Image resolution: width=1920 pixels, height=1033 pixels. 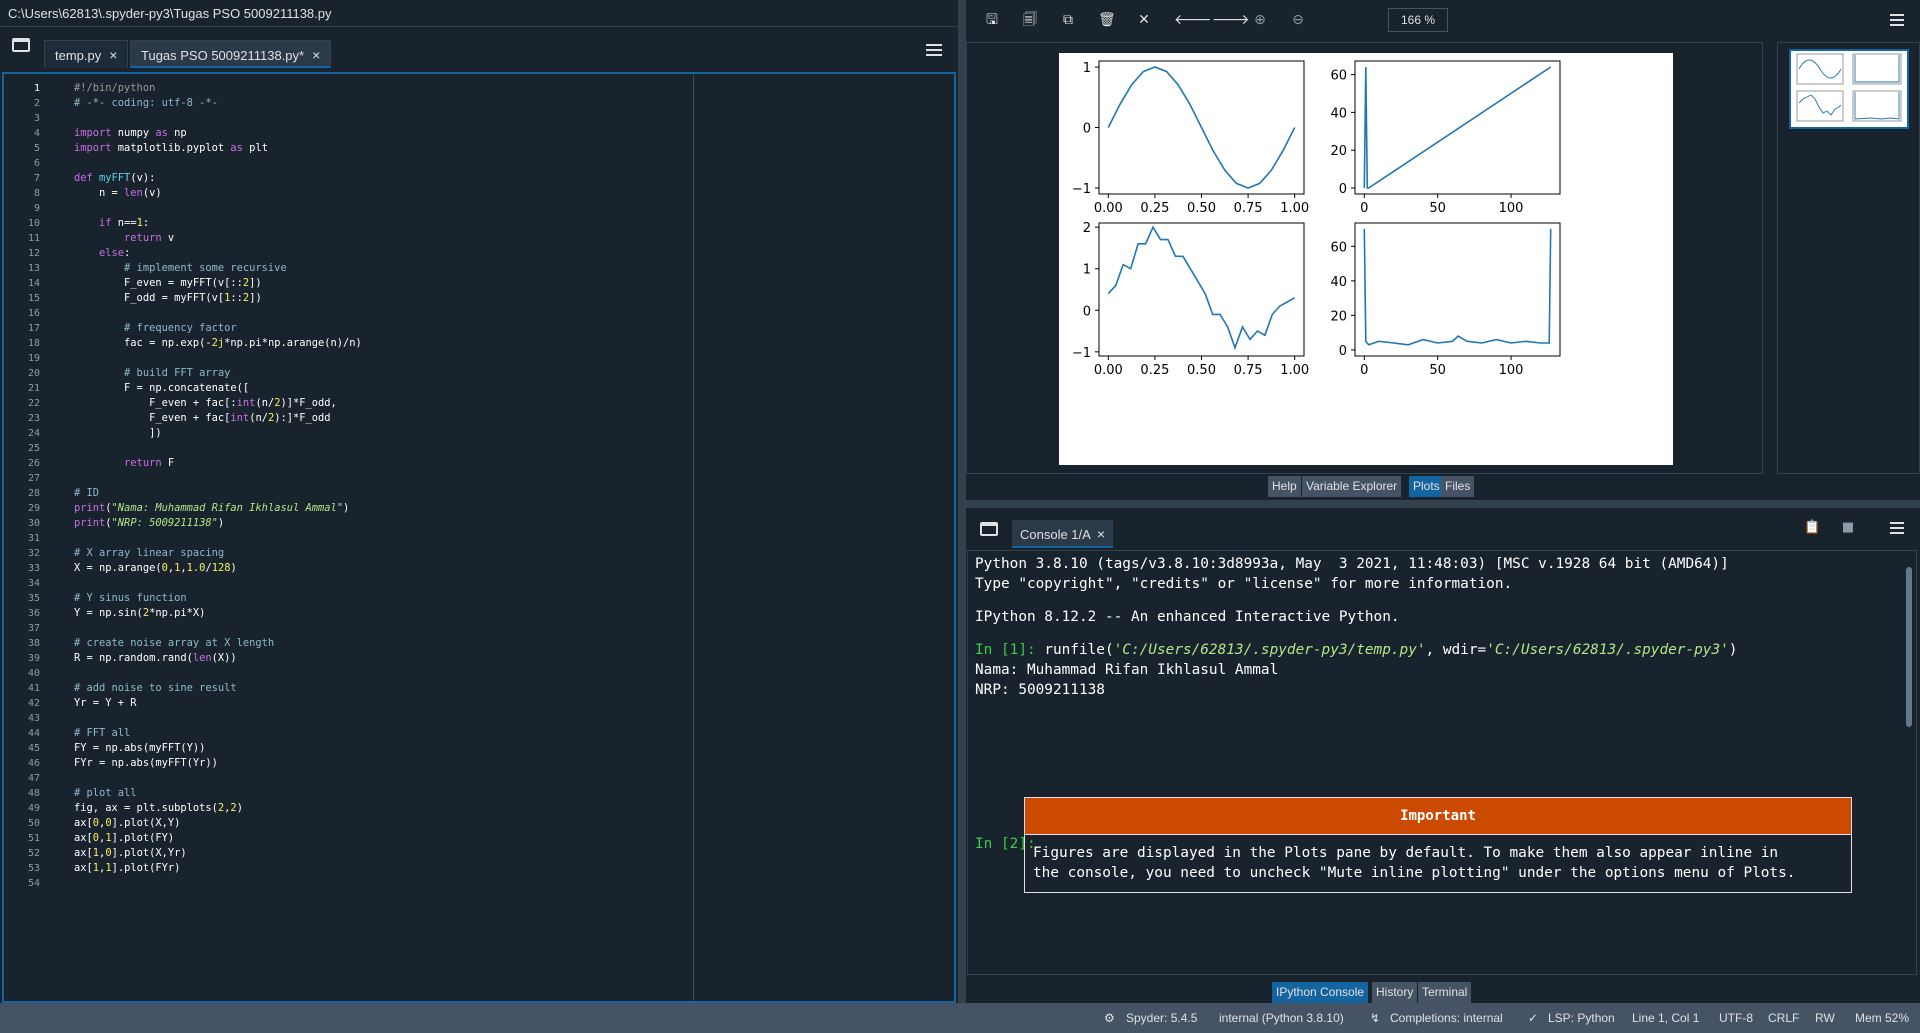 I want to click on clipboard-icon: 📋, so click(x=1812, y=528).